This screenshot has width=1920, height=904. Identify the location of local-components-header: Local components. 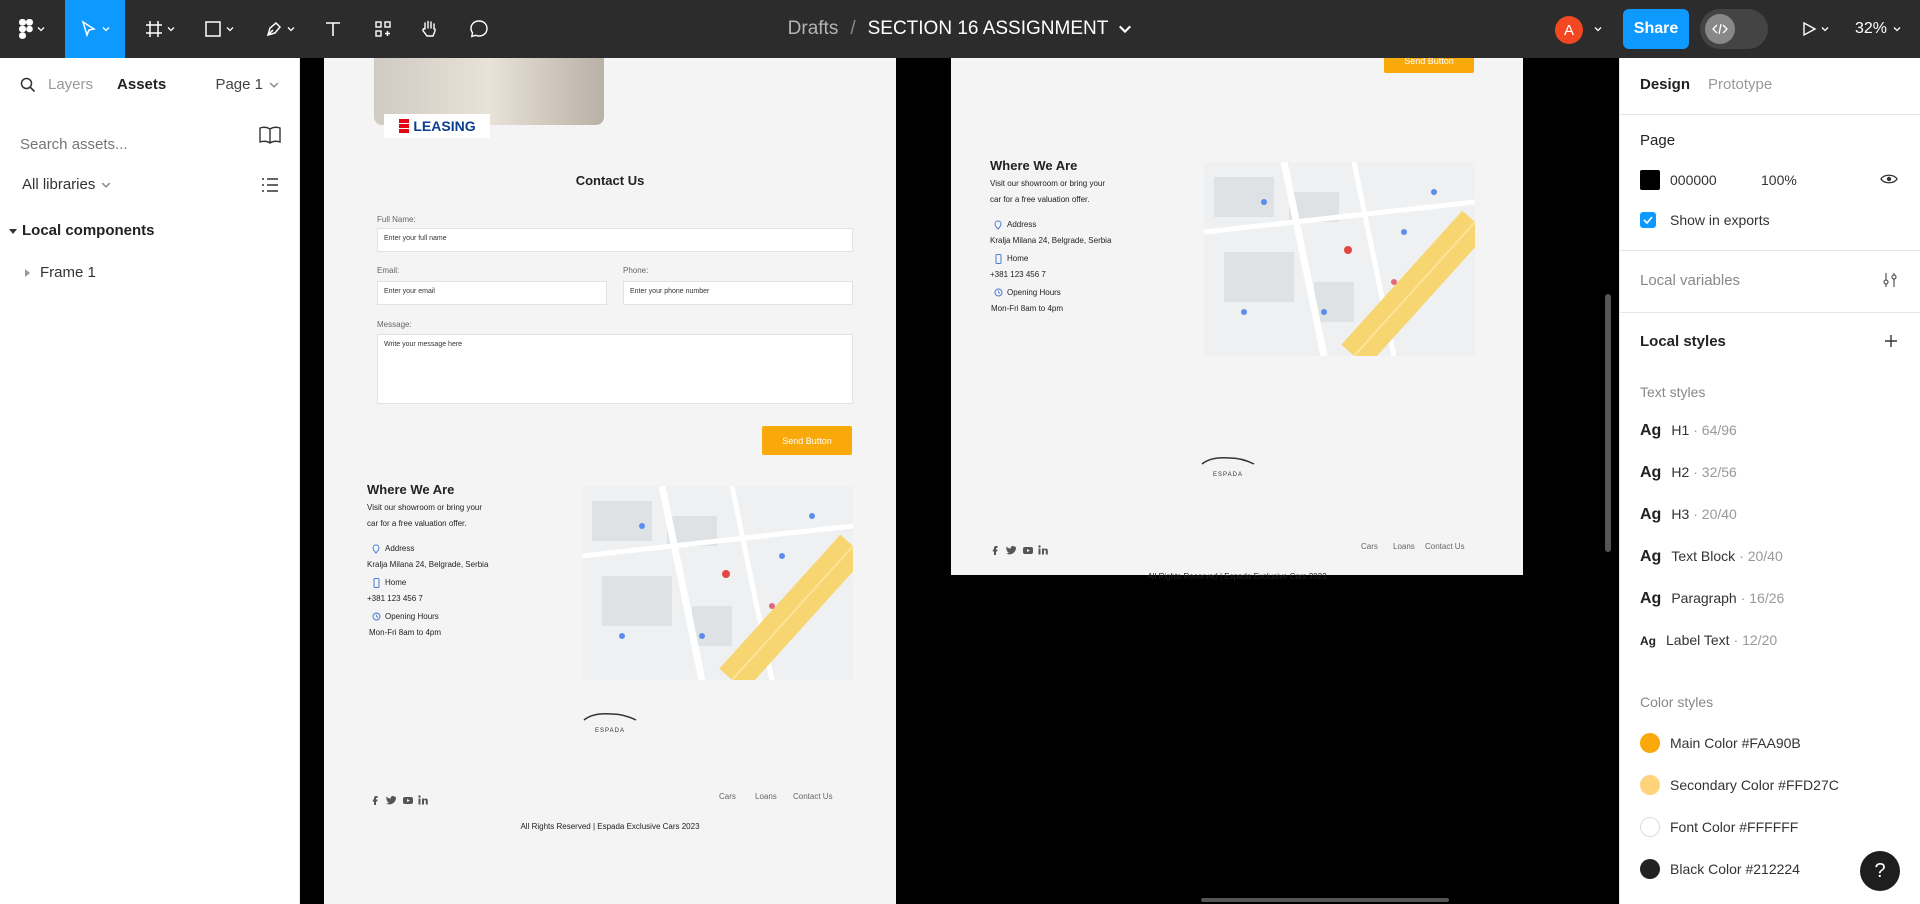
(81, 230).